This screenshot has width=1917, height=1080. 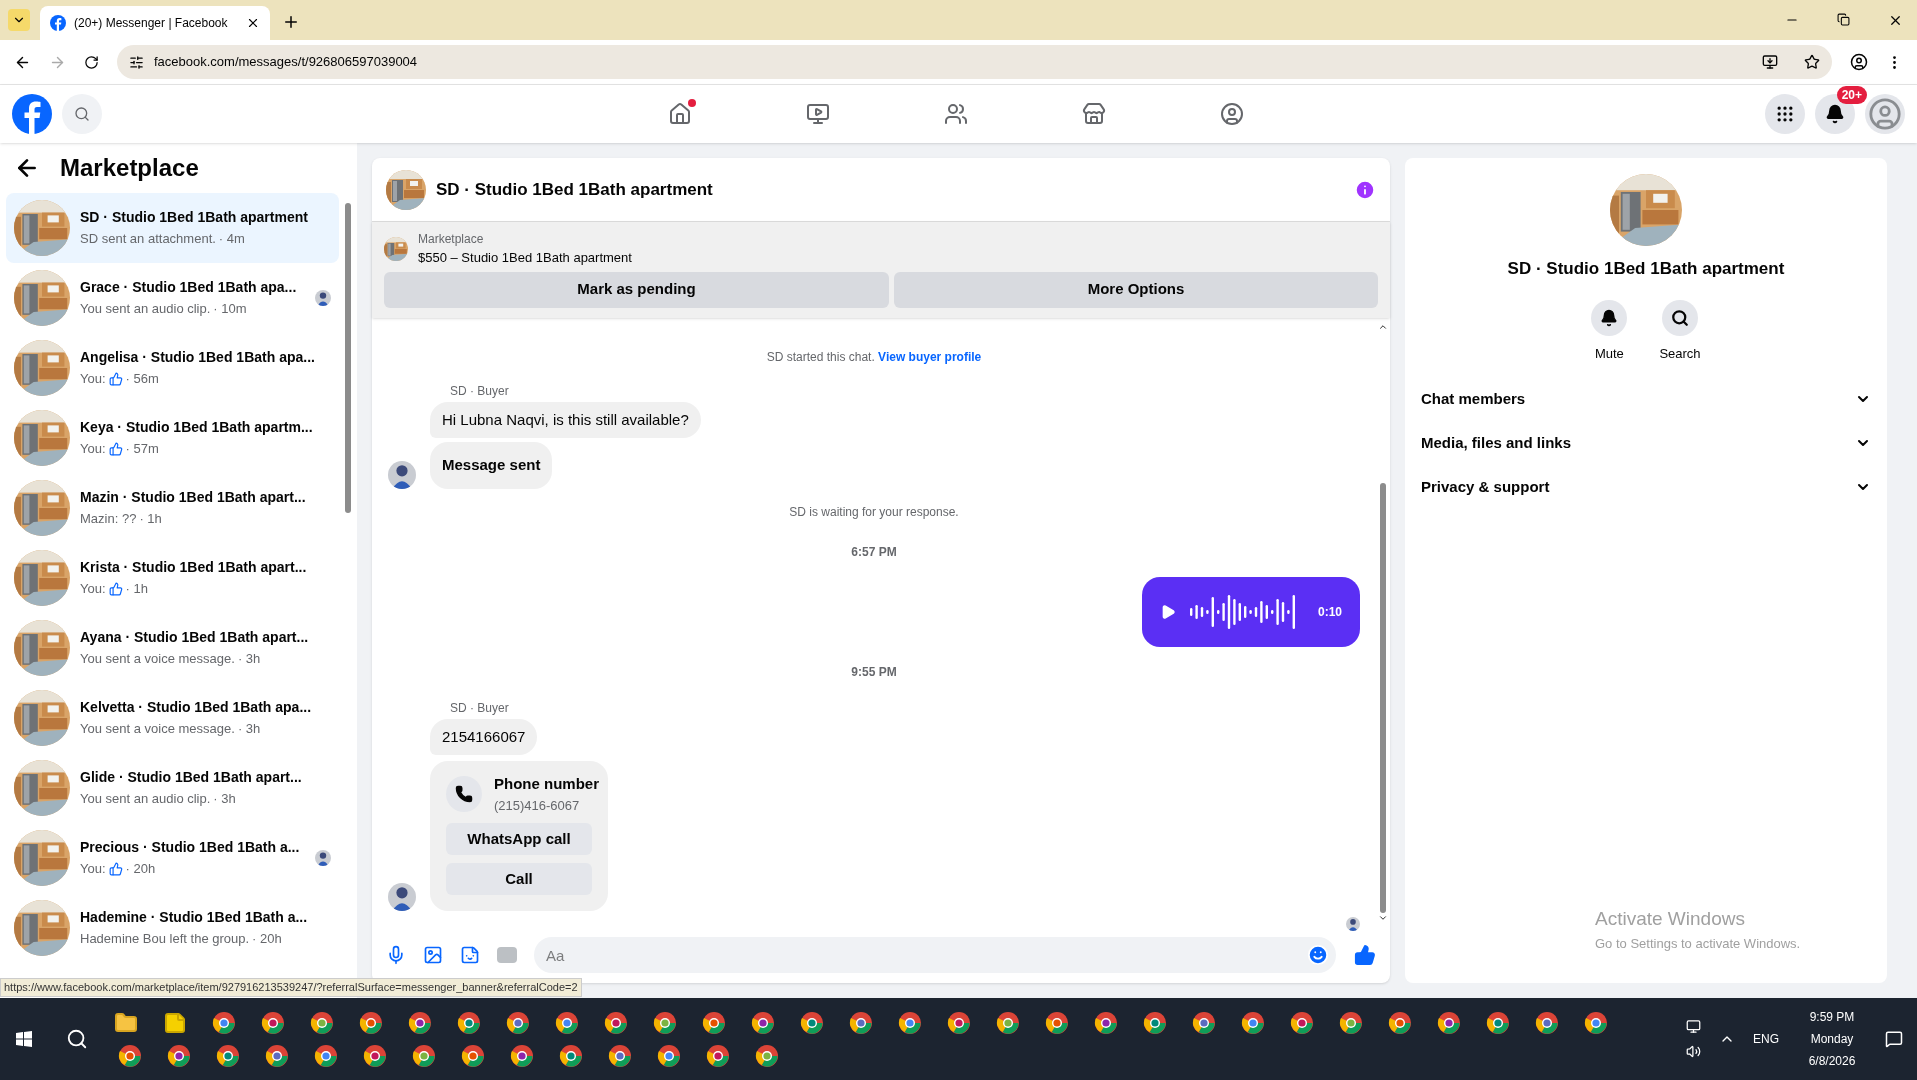 What do you see at coordinates (935, 955) in the screenshot?
I see `message-field: Aa` at bounding box center [935, 955].